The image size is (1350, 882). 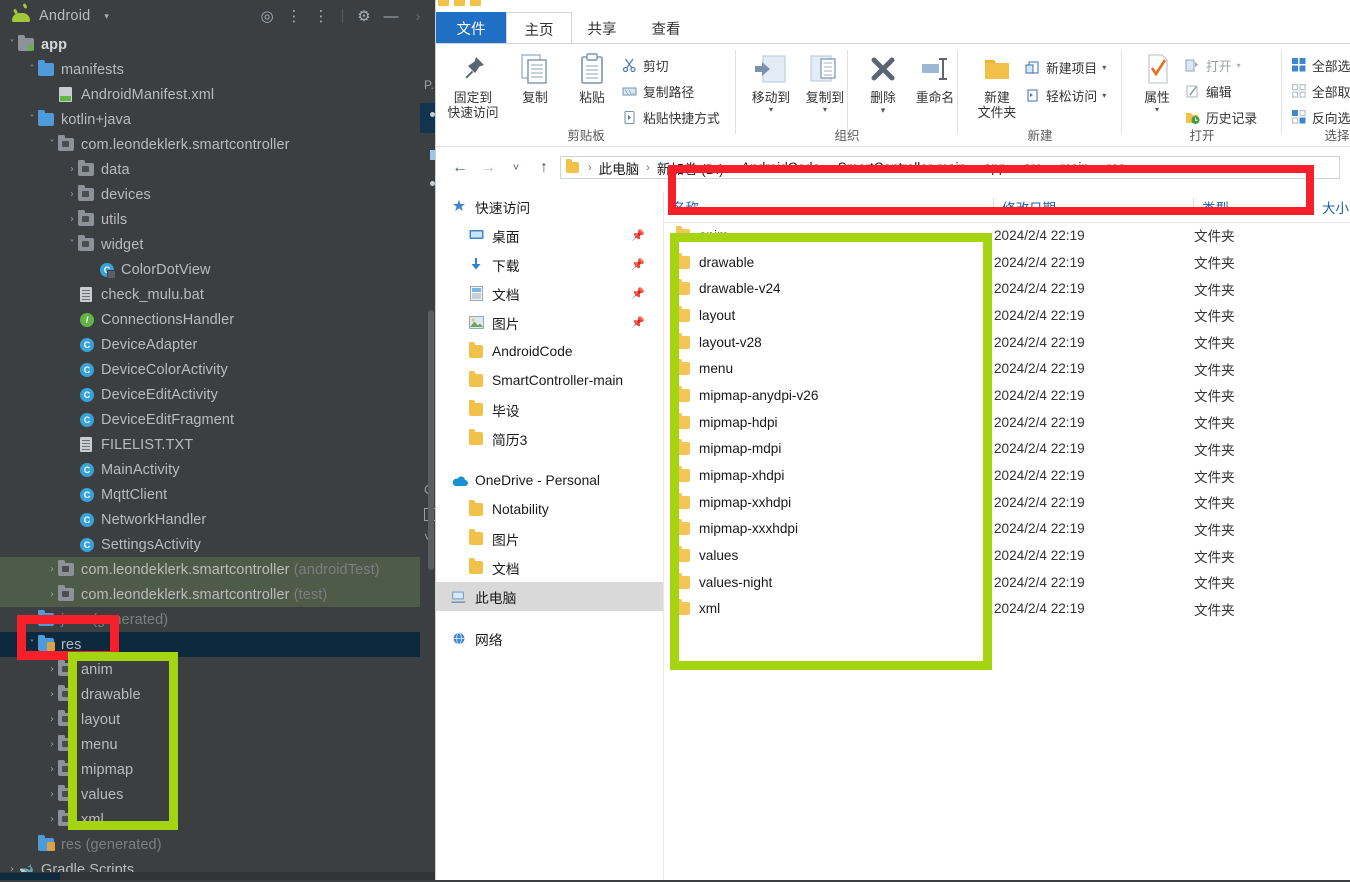 I want to click on file-name-cell: mipmap-mdpi, so click(x=829, y=447).